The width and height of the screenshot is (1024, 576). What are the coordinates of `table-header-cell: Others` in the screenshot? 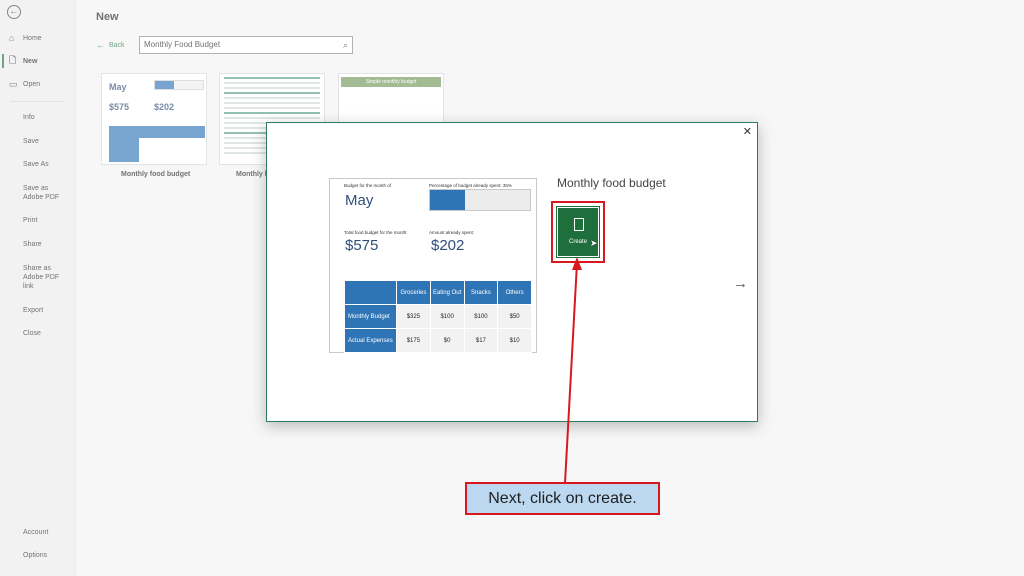 It's located at (514, 292).